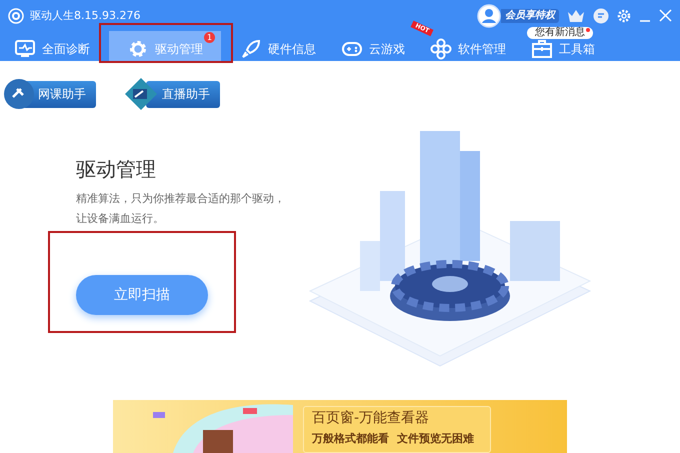  I want to click on banner-text: 万般格式都能看, so click(350, 438).